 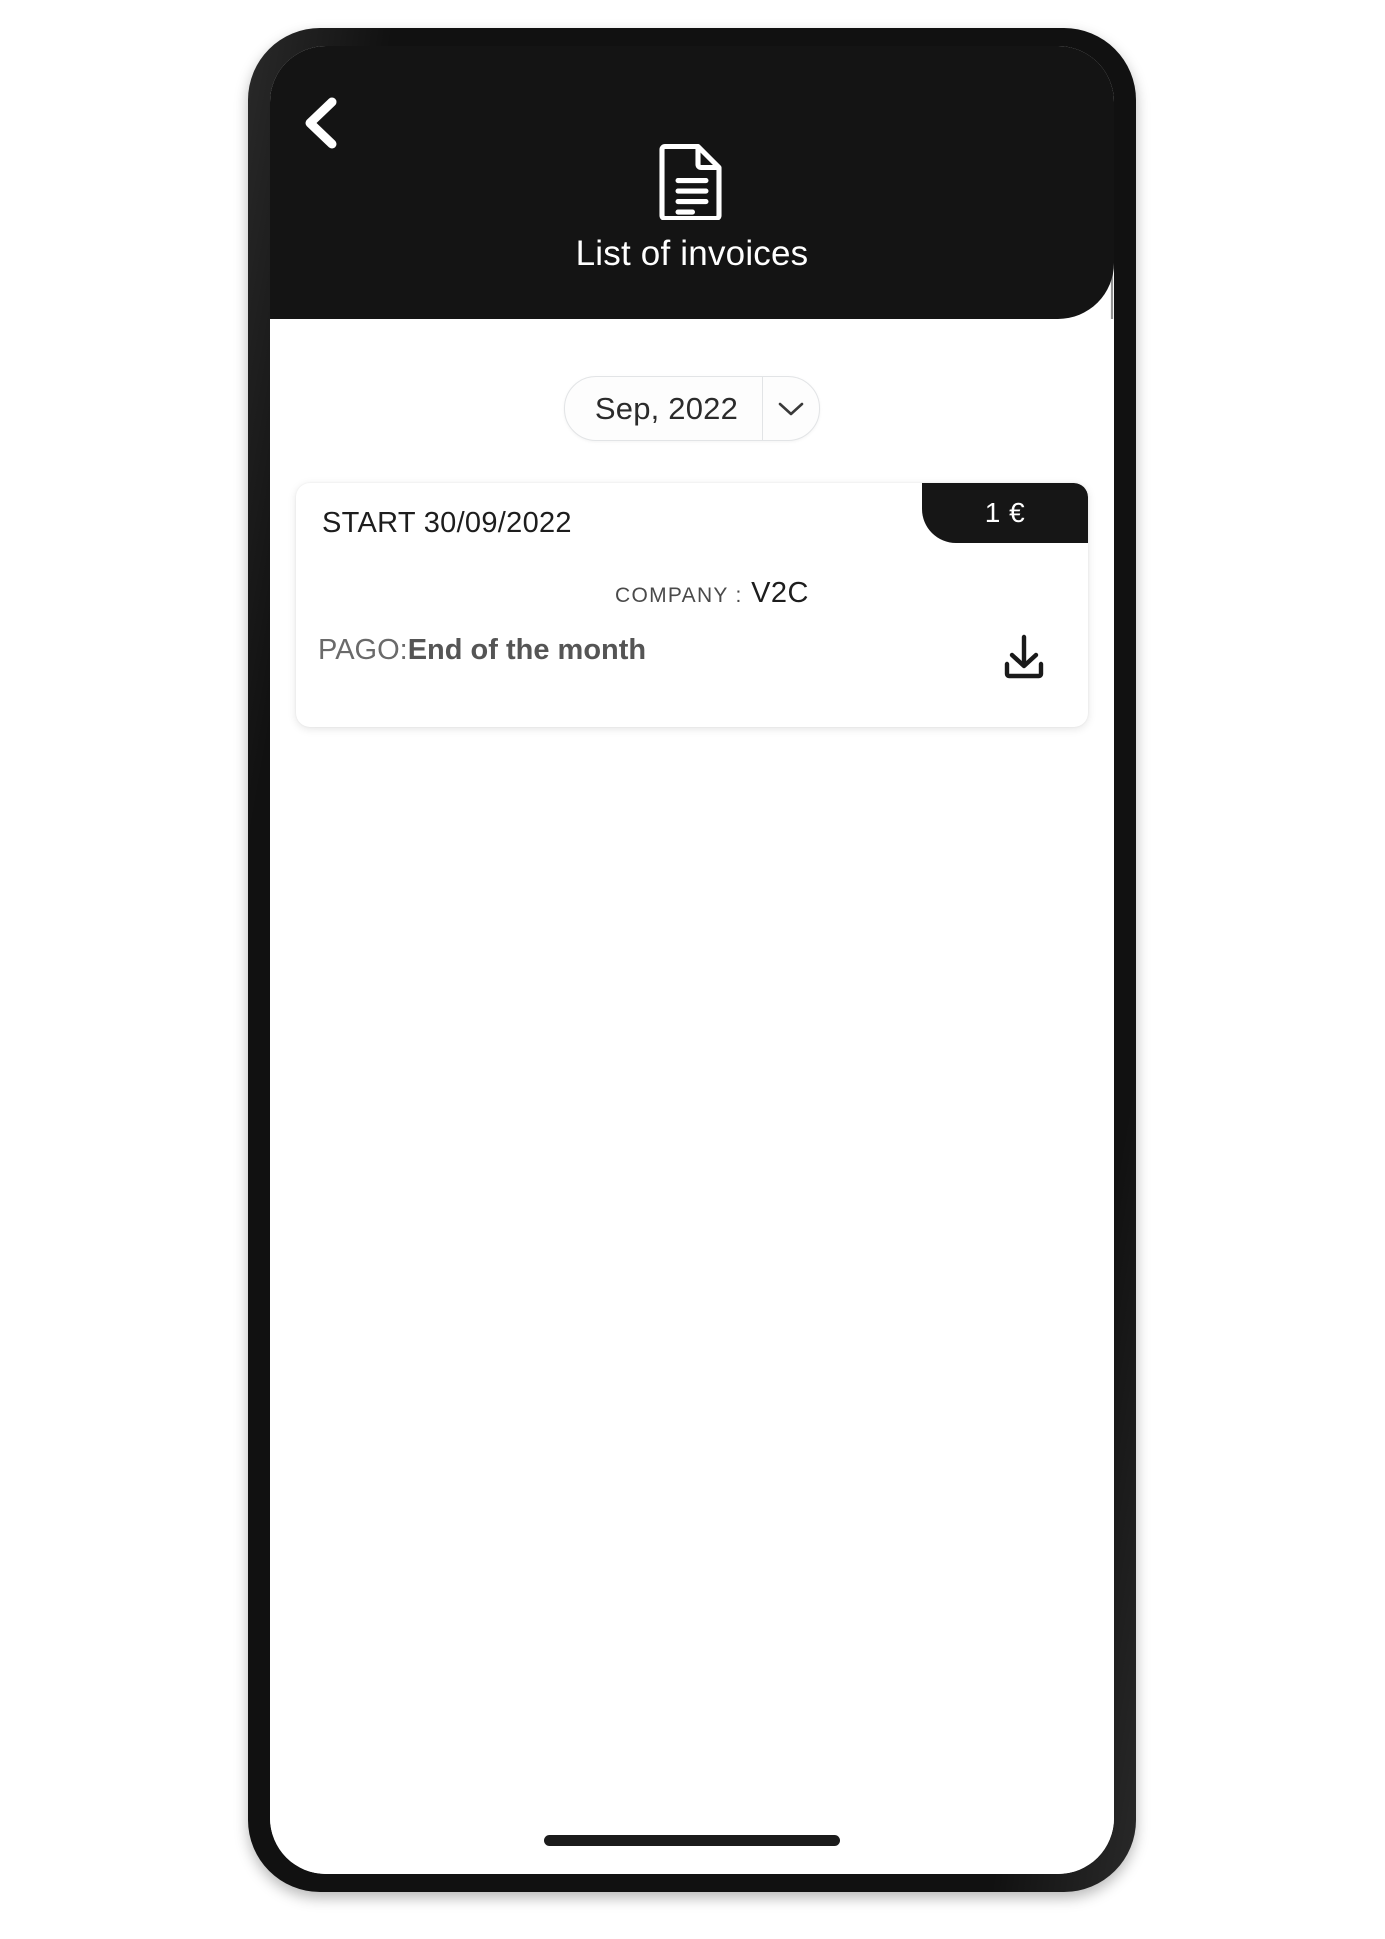 I want to click on chevron-down-icon, so click(x=791, y=408).